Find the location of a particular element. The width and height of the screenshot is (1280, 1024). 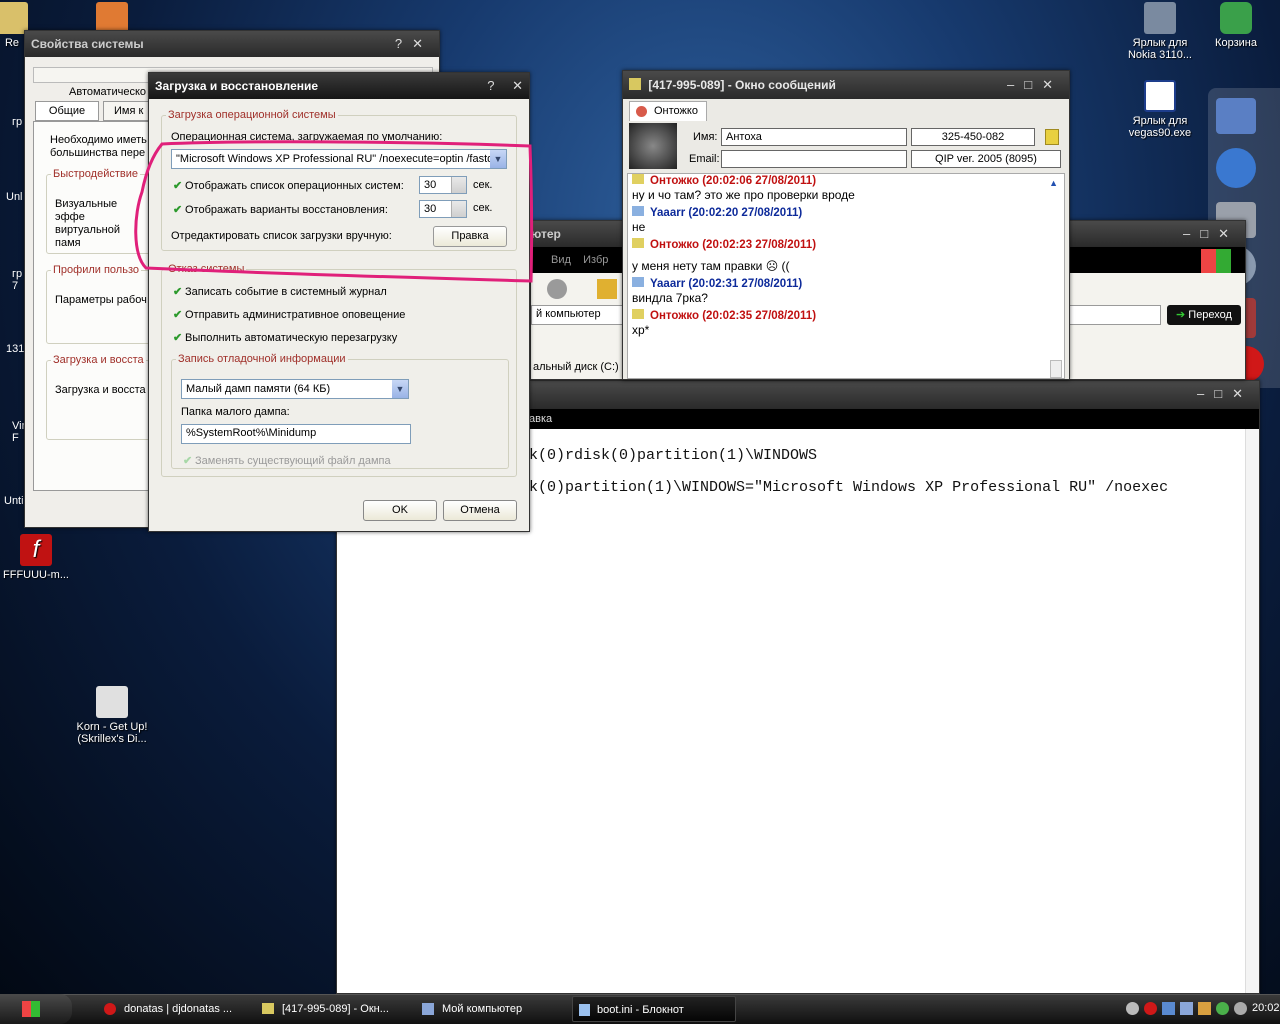

folder-up-icon is located at coordinates (607, 289).